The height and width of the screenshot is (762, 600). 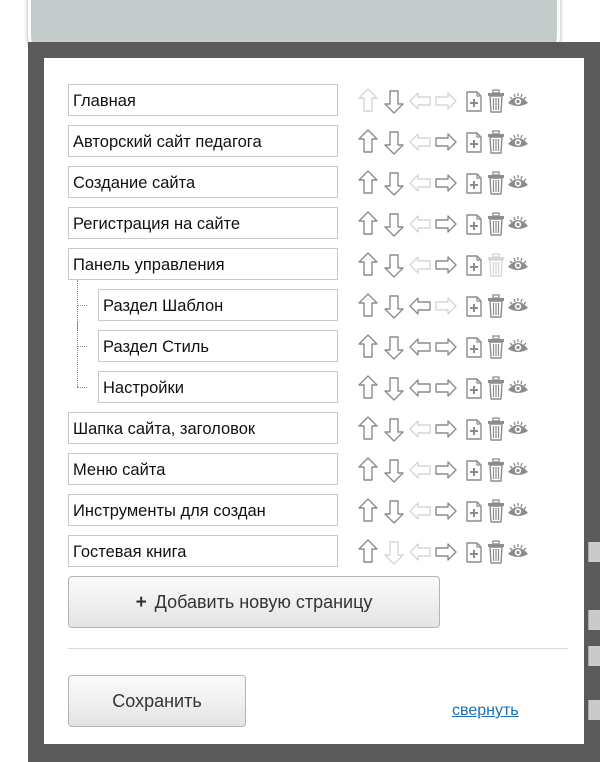 I want to click on add-page-button: + Добавить новую страницу, so click(x=254, y=602).